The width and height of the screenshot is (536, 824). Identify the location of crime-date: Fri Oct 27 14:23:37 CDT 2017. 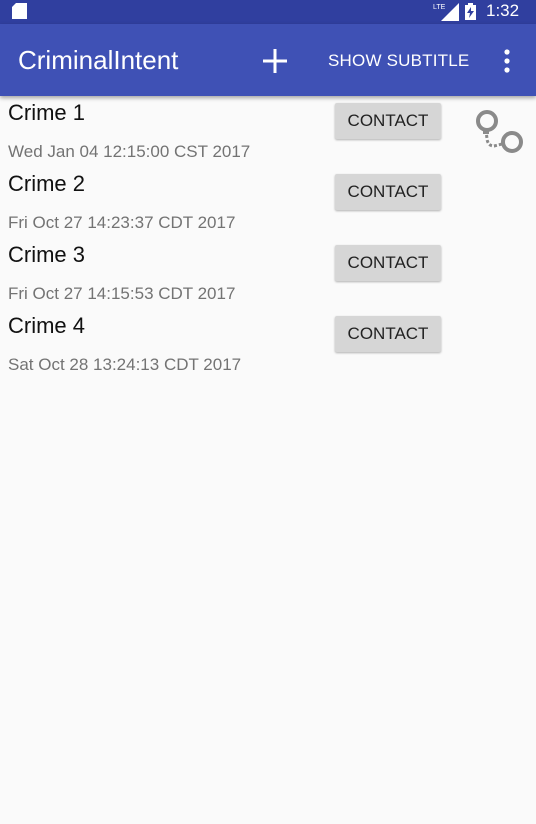
(122, 222).